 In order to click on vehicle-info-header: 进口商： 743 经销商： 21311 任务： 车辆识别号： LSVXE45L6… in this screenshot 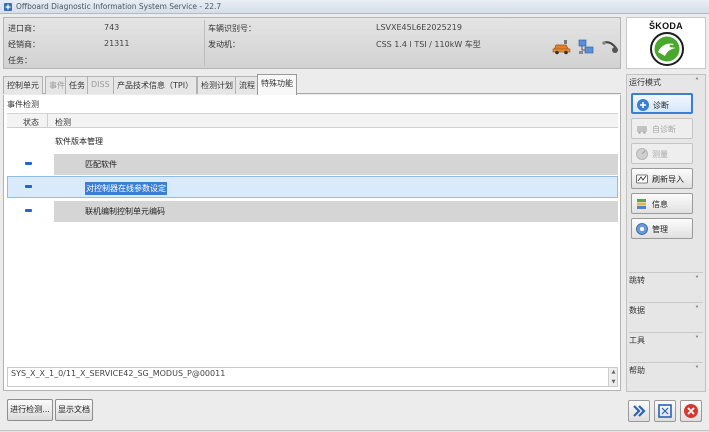, I will do `click(312, 43)`.